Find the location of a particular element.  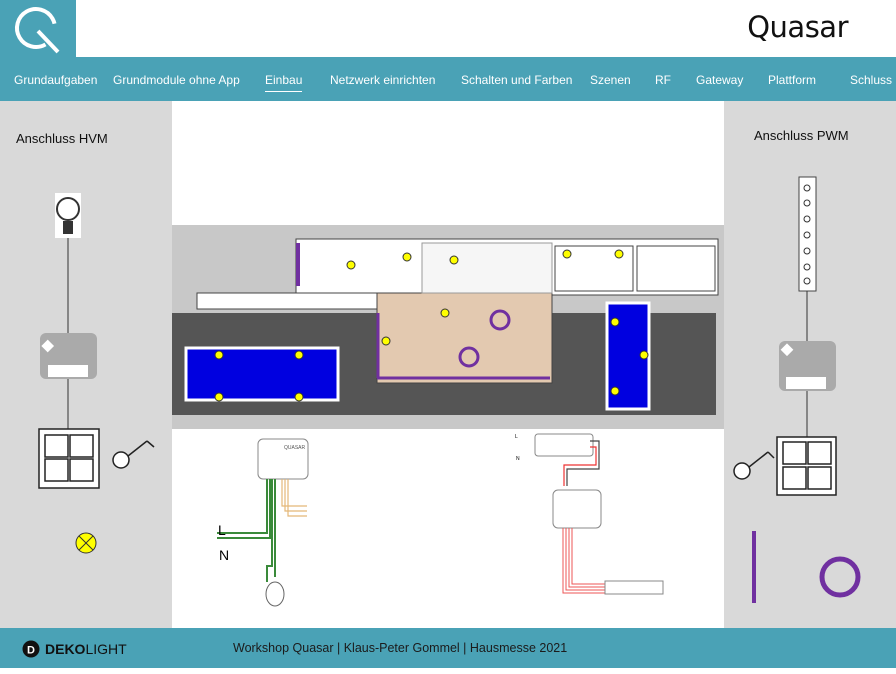

nav-netzwerk: Netzwerk einrichten is located at coordinates (382, 80).